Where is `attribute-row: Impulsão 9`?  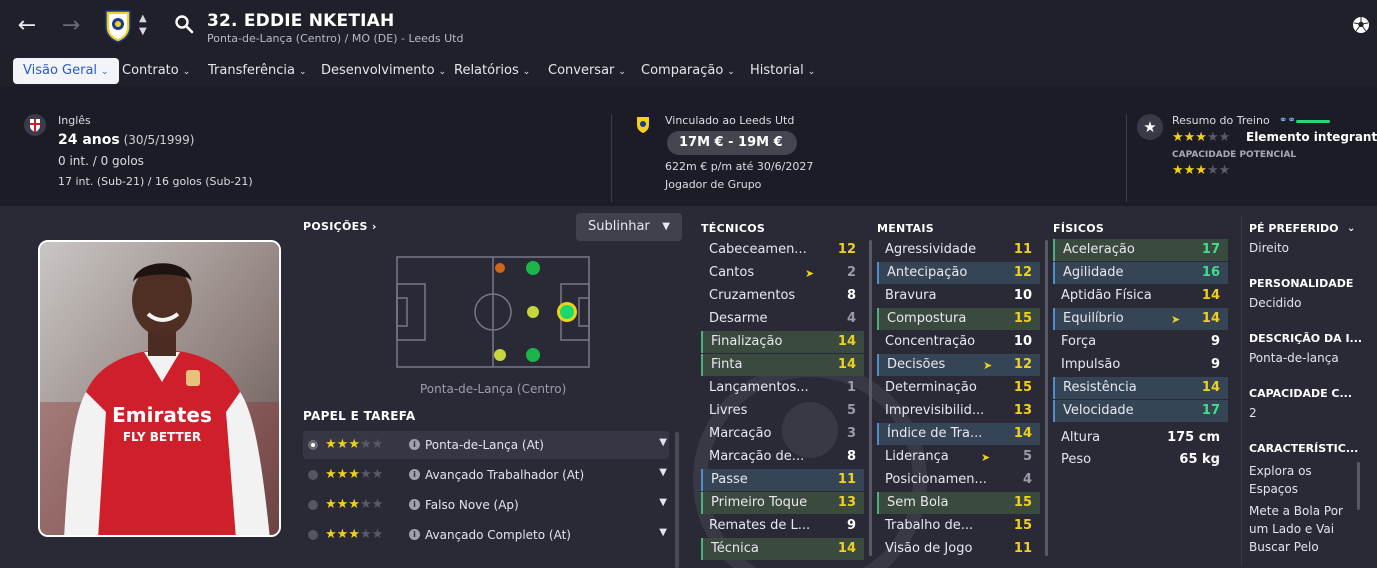
attribute-row: Impulsão 9 is located at coordinates (1140, 365).